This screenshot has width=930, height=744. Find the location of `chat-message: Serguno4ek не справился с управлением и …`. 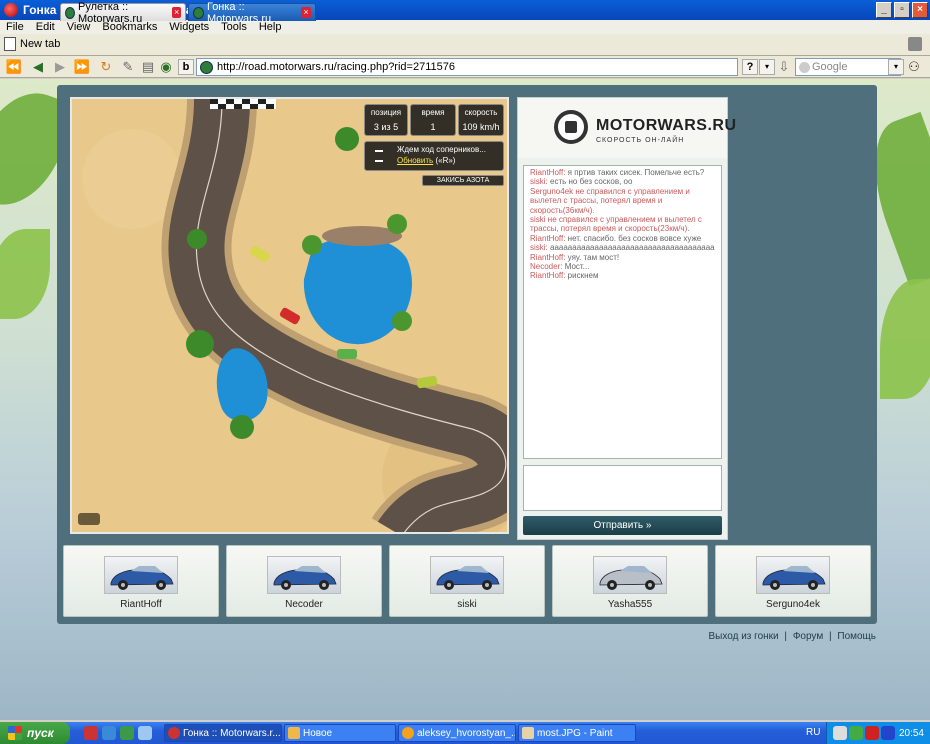

chat-message: Serguno4ek не справился с управлением и … is located at coordinates (624, 201).